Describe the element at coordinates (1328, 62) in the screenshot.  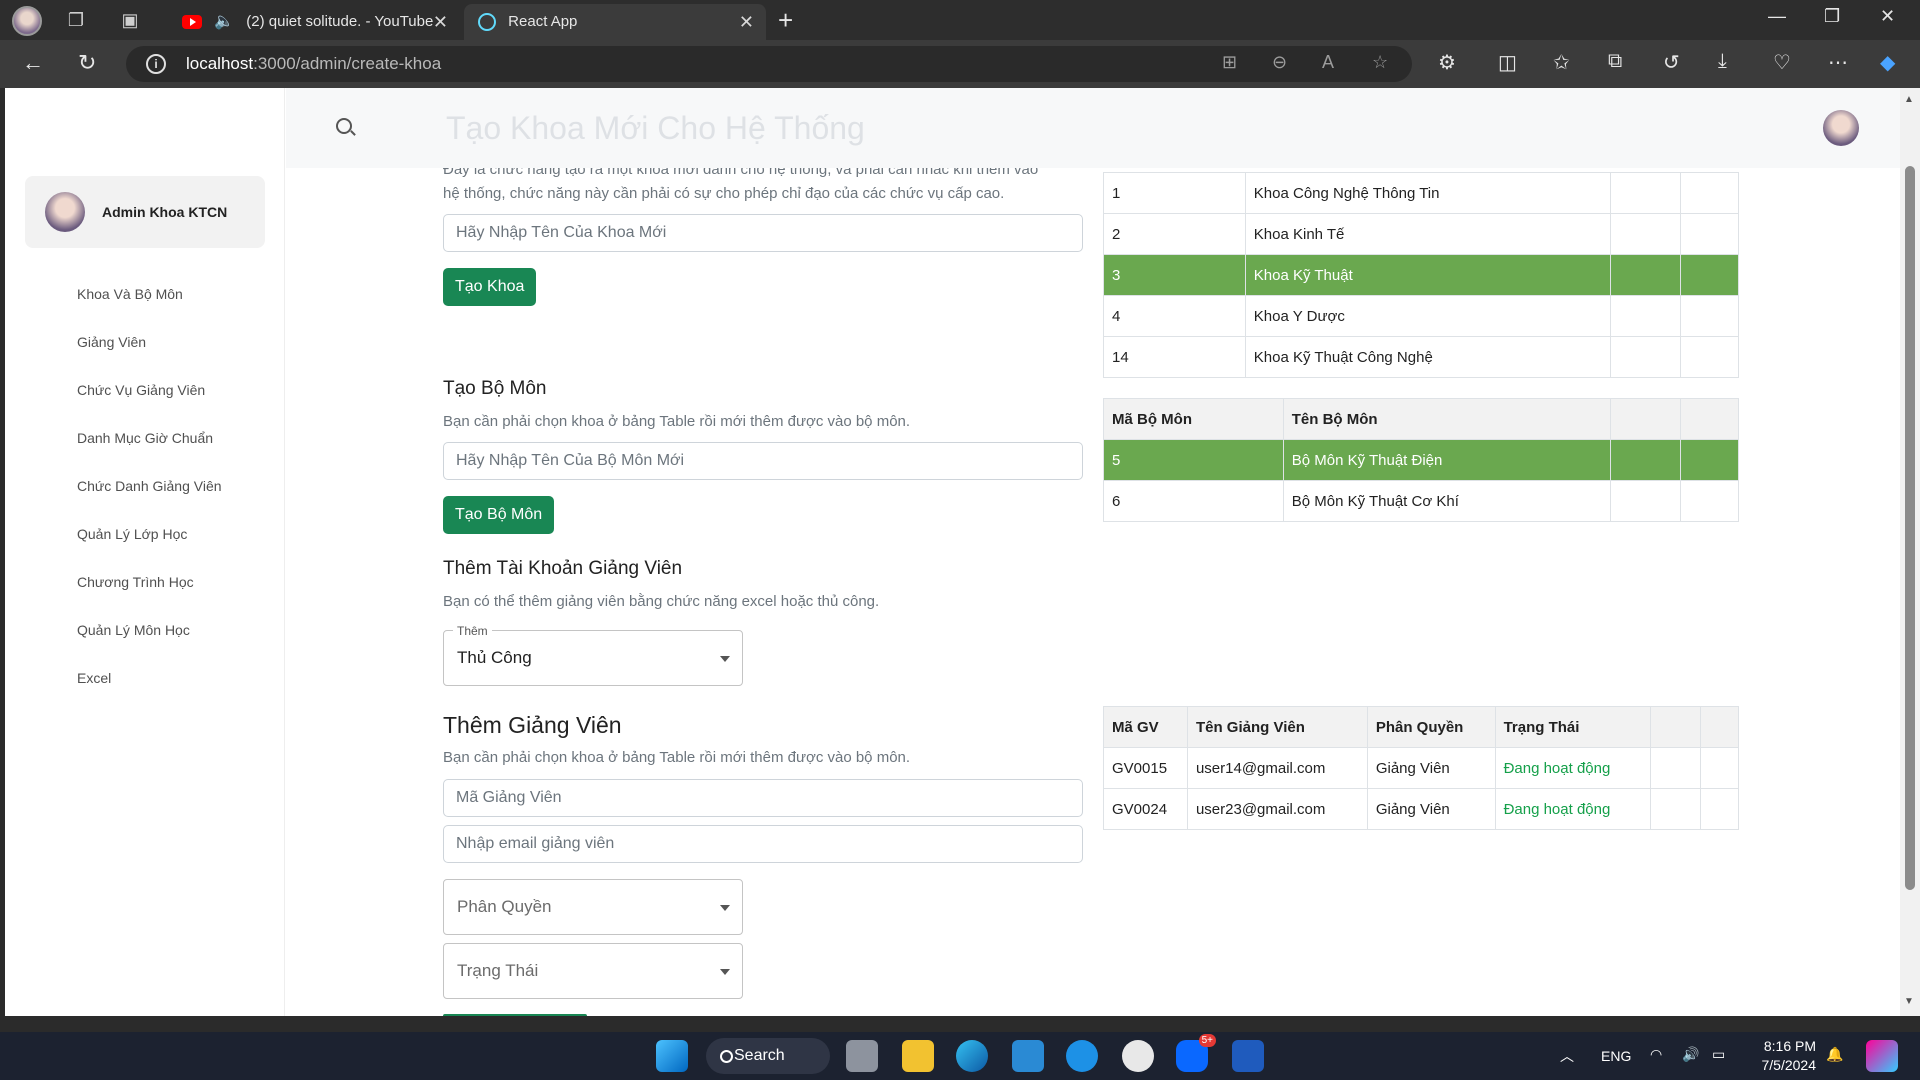
I see `read-aloud-icon: A` at that location.